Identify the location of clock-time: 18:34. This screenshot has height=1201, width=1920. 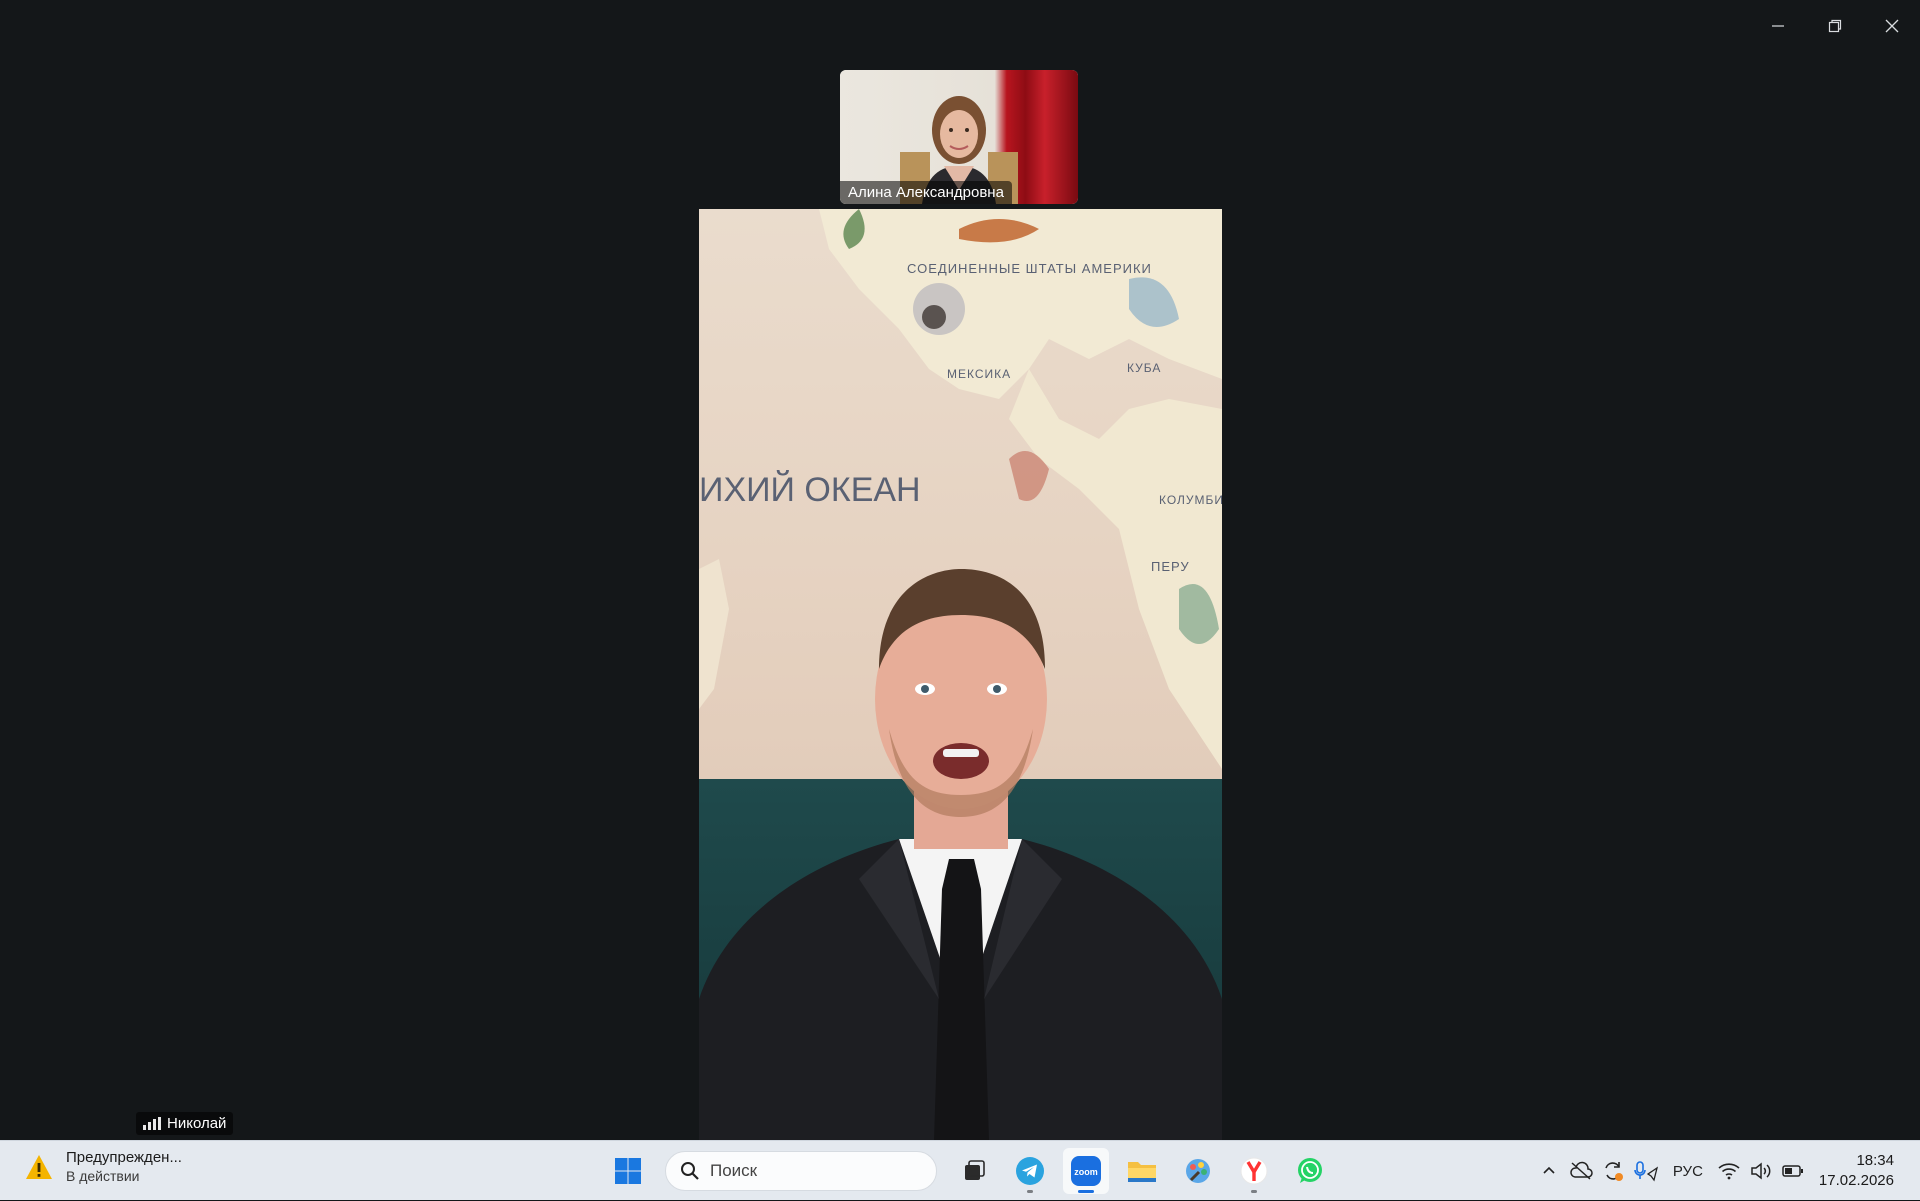
(1875, 1160).